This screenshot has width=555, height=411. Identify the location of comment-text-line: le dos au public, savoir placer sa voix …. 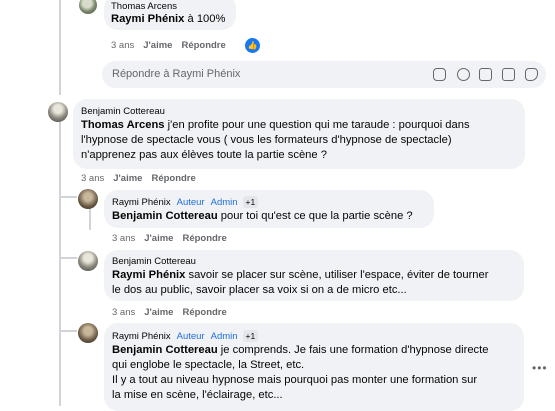
(259, 290).